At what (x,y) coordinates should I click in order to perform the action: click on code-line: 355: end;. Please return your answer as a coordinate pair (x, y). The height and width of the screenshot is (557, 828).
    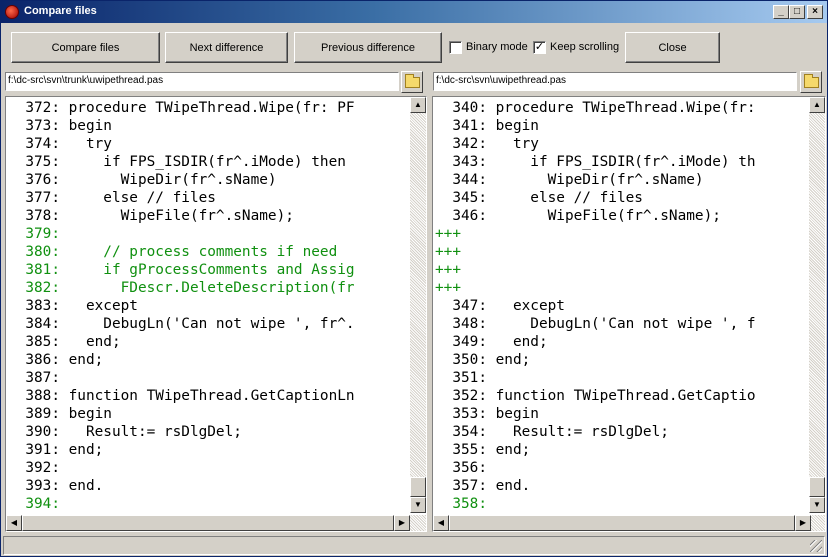
    Looking at the image, I should click on (483, 450).